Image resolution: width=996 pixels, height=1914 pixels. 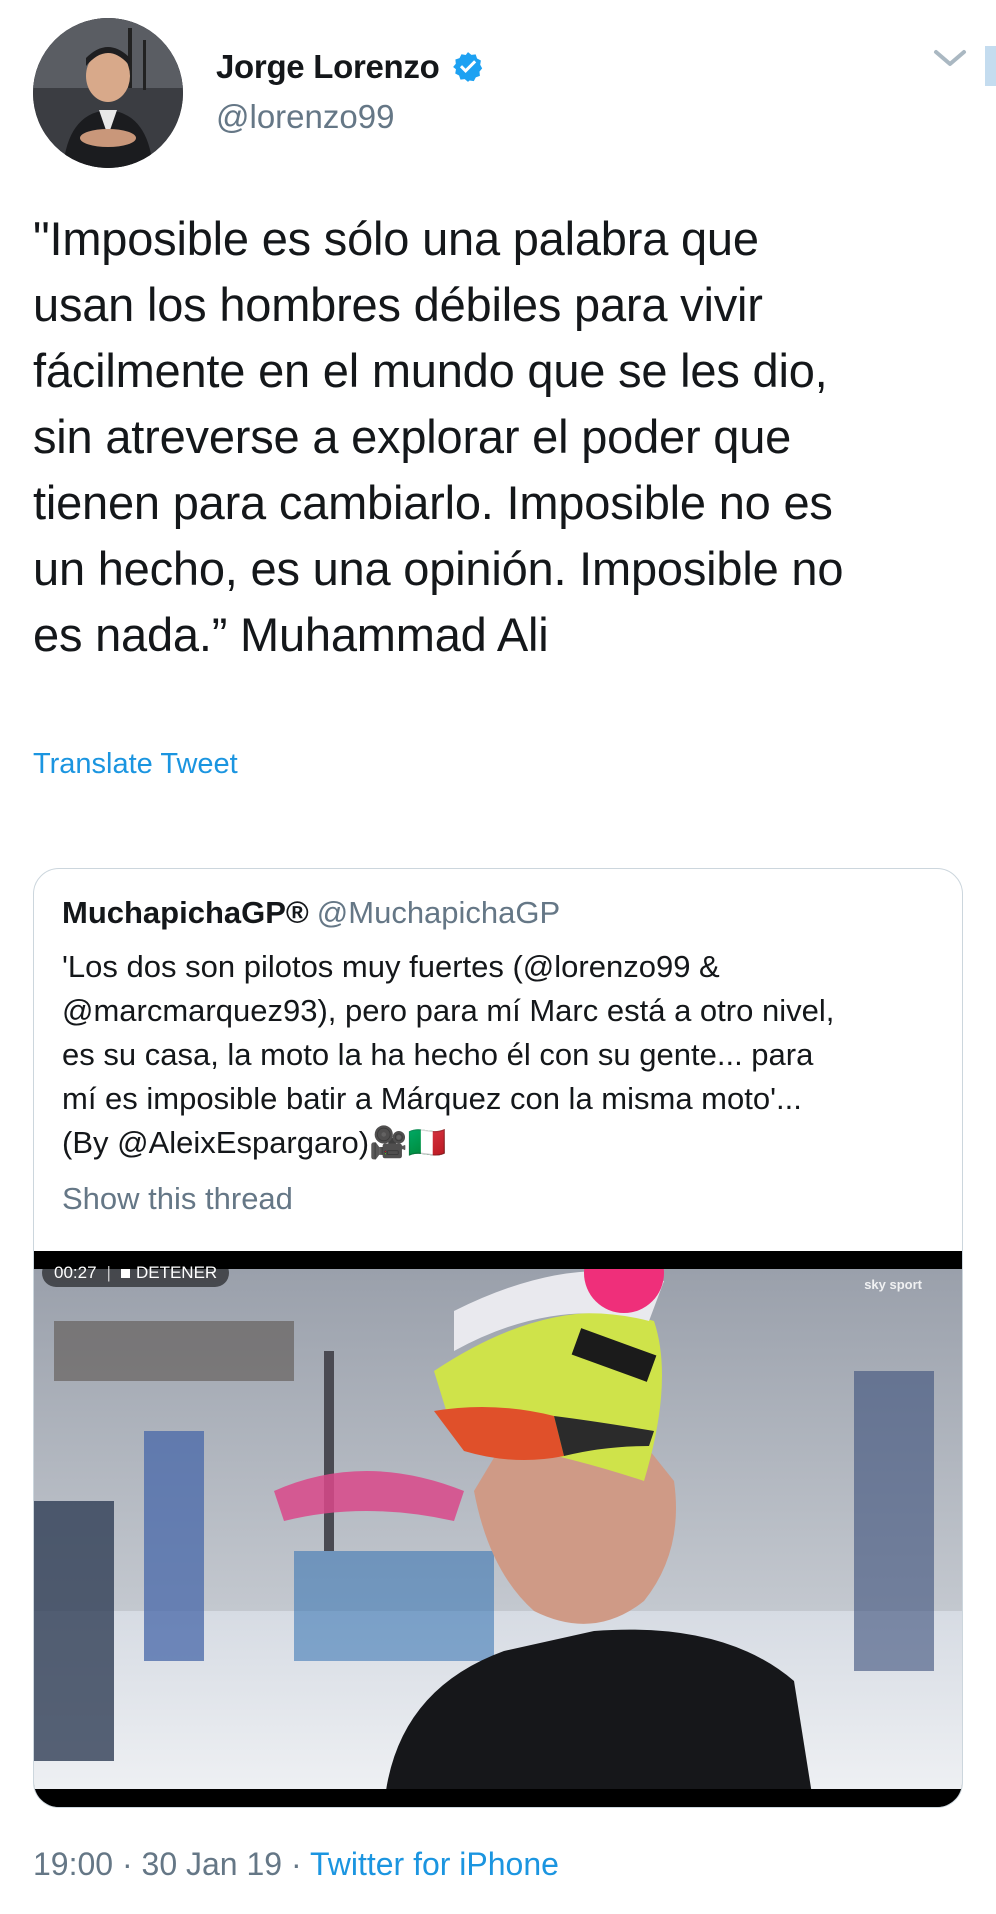 I want to click on avatar, so click(x=108, y=93).